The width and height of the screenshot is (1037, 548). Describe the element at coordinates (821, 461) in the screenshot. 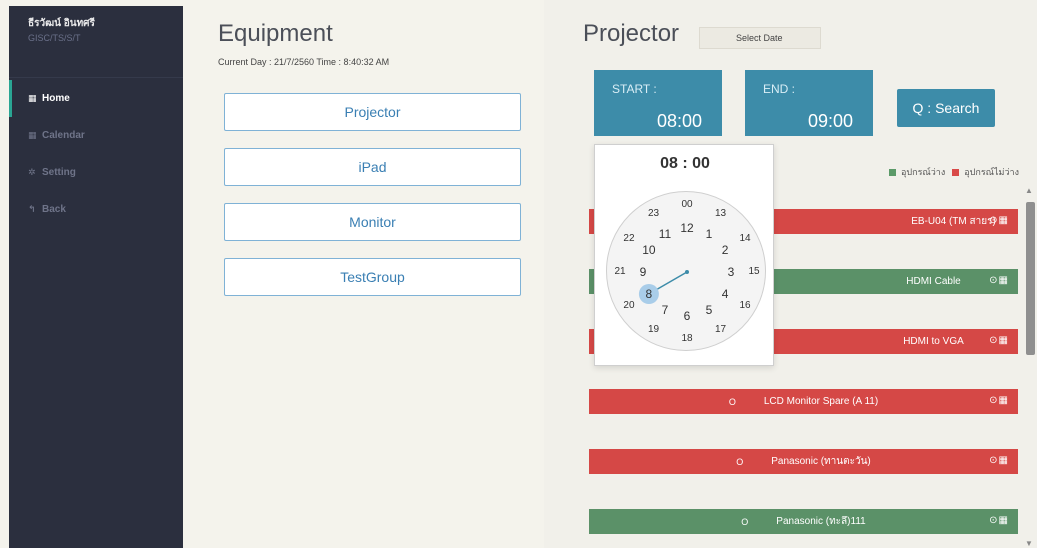

I see `equipment-name: Panasonic (ทานตะวัน)` at that location.